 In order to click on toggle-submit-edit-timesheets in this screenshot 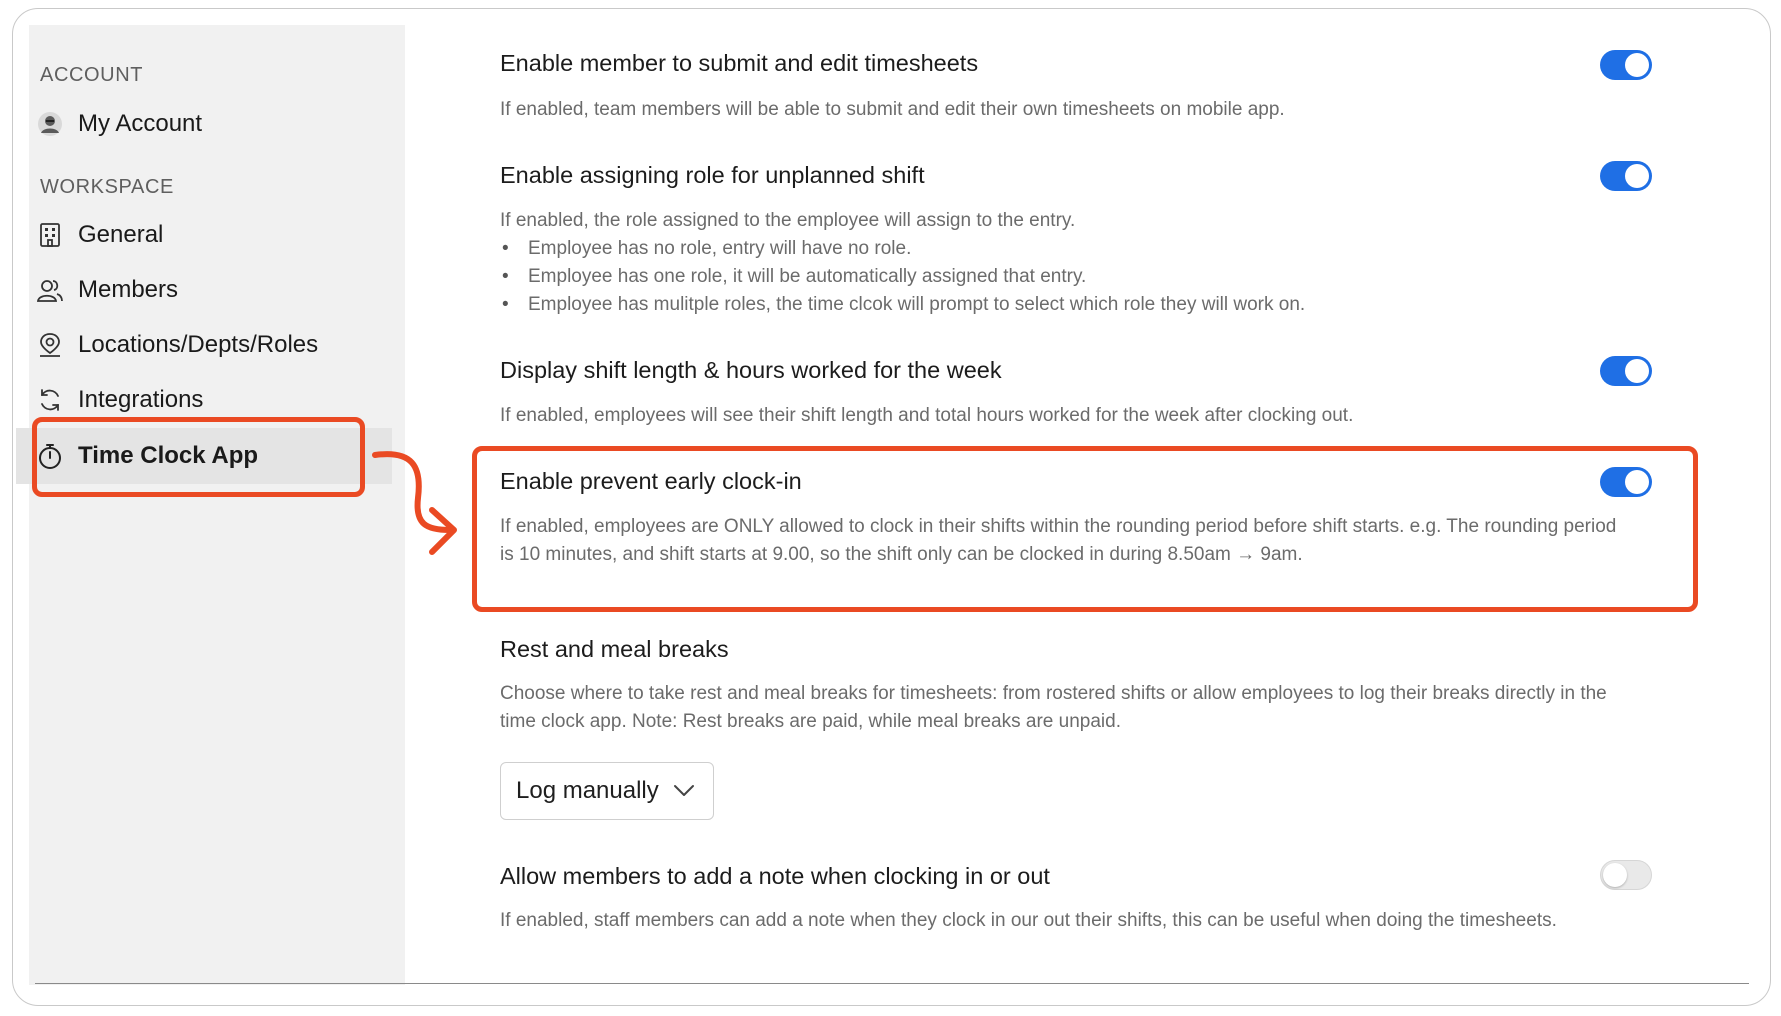, I will do `click(1626, 65)`.